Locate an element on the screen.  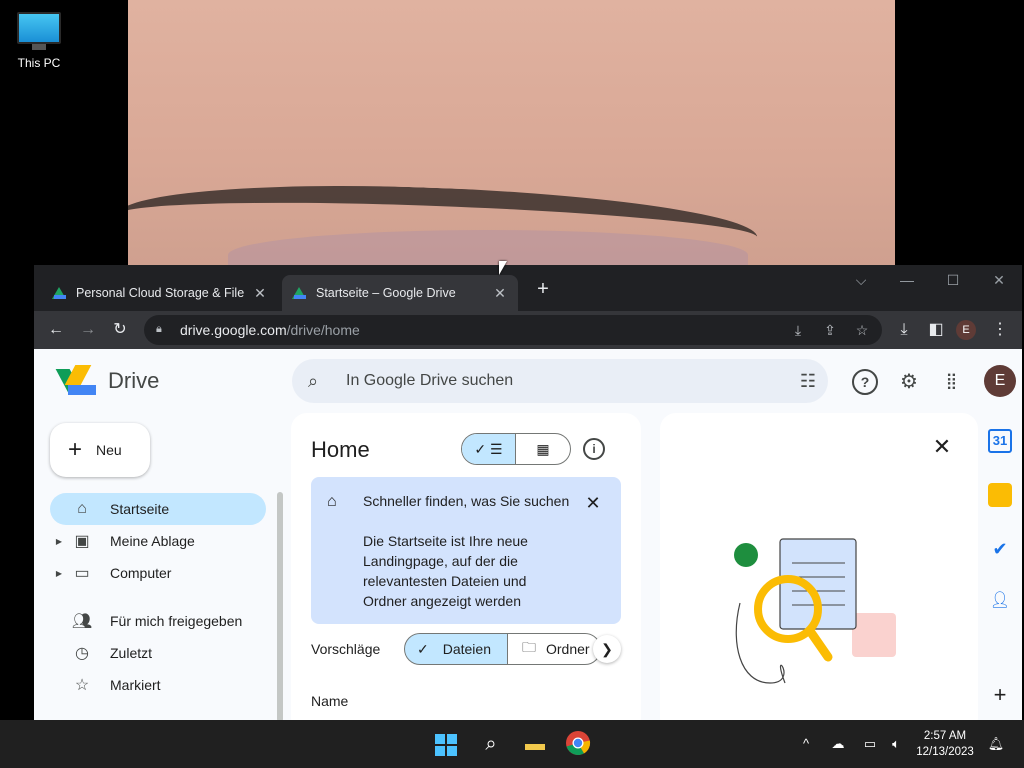
chip-label: Dateien is located at coordinates (466, 649).